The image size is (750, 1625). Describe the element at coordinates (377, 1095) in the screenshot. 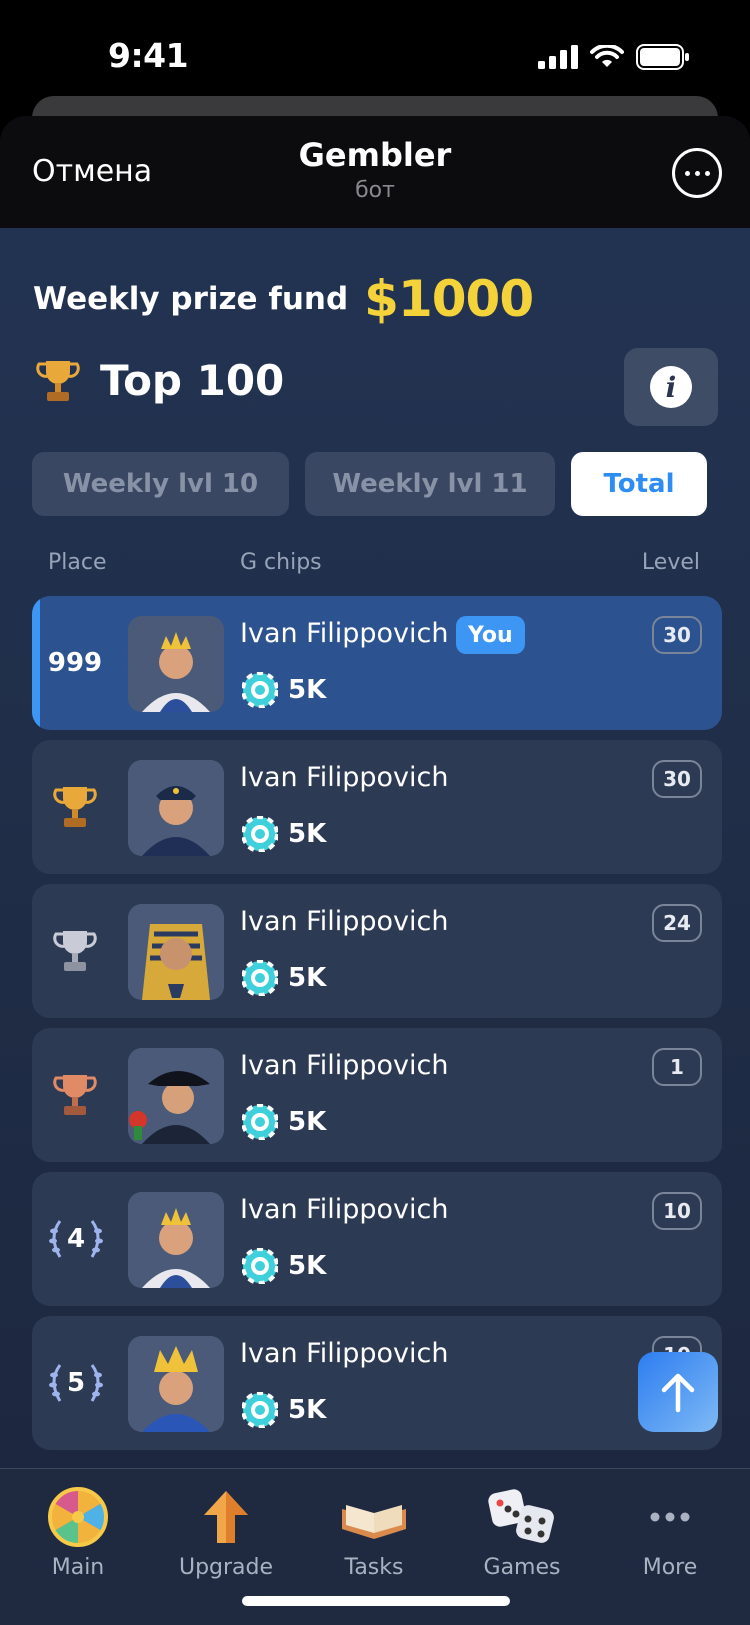

I see `leaderboard-row: Ivan Filippovich 5K 1` at that location.